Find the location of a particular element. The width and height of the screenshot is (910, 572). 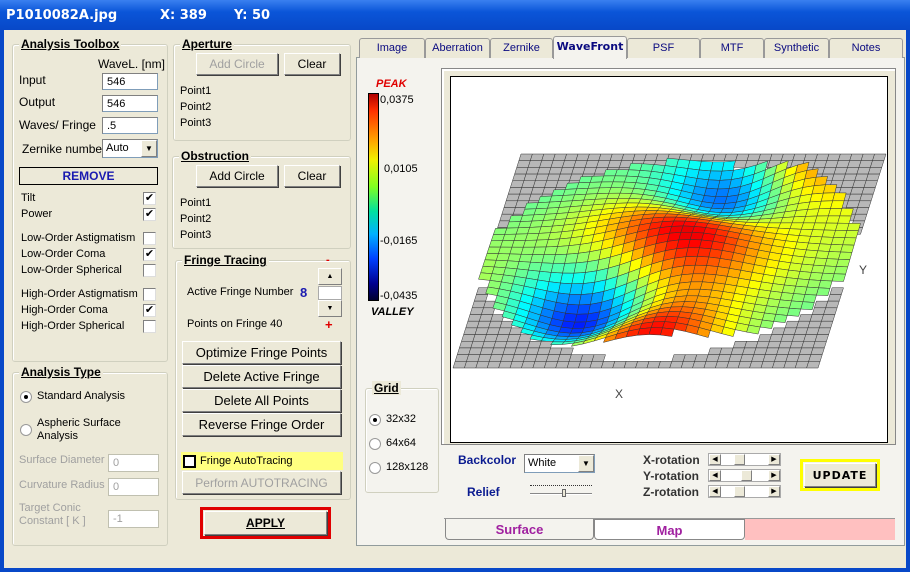

fringe-autotracing-checkbox is located at coordinates (189, 461).